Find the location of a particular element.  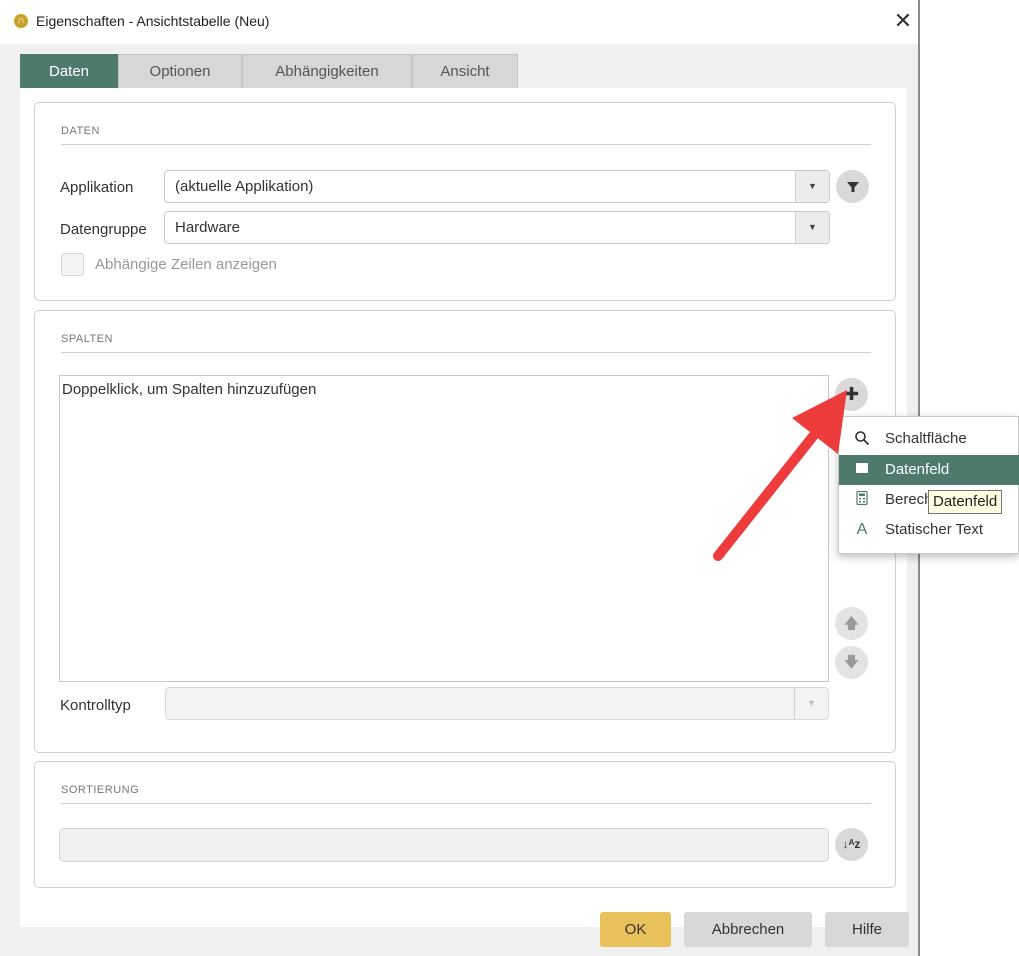

close-icon: ✕ is located at coordinates (903, 21).